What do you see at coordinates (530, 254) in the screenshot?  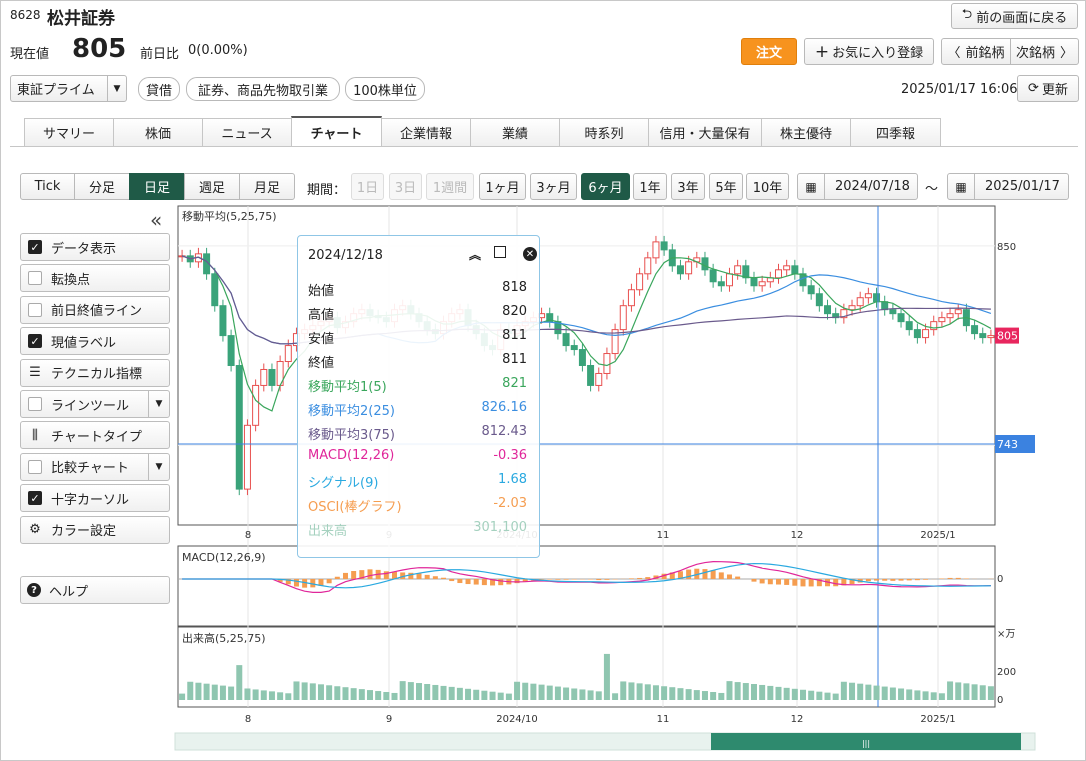 I see `close-icon: ✕` at bounding box center [530, 254].